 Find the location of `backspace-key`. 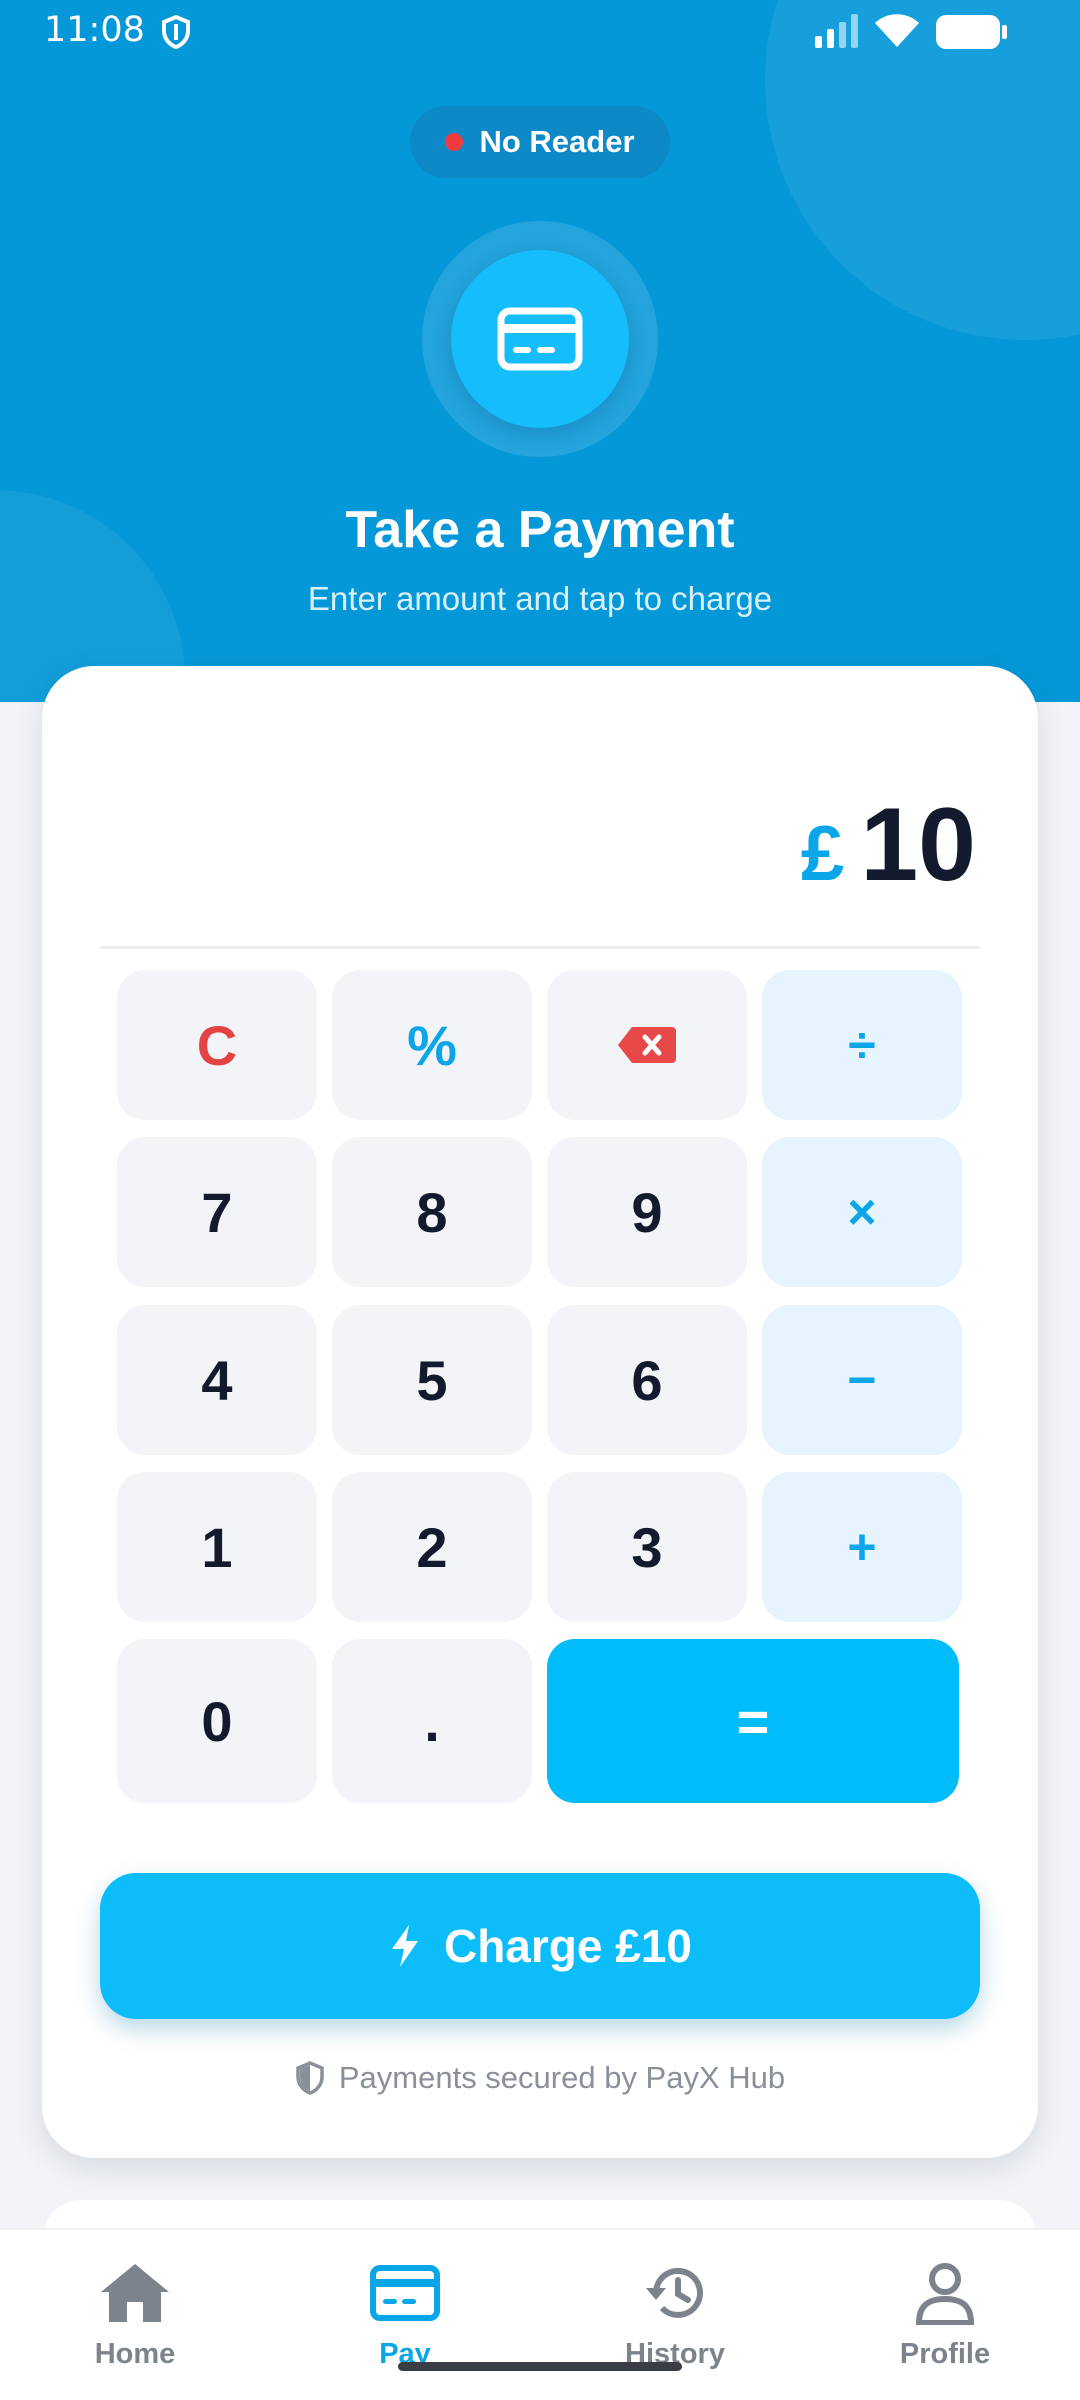

backspace-key is located at coordinates (647, 1045).